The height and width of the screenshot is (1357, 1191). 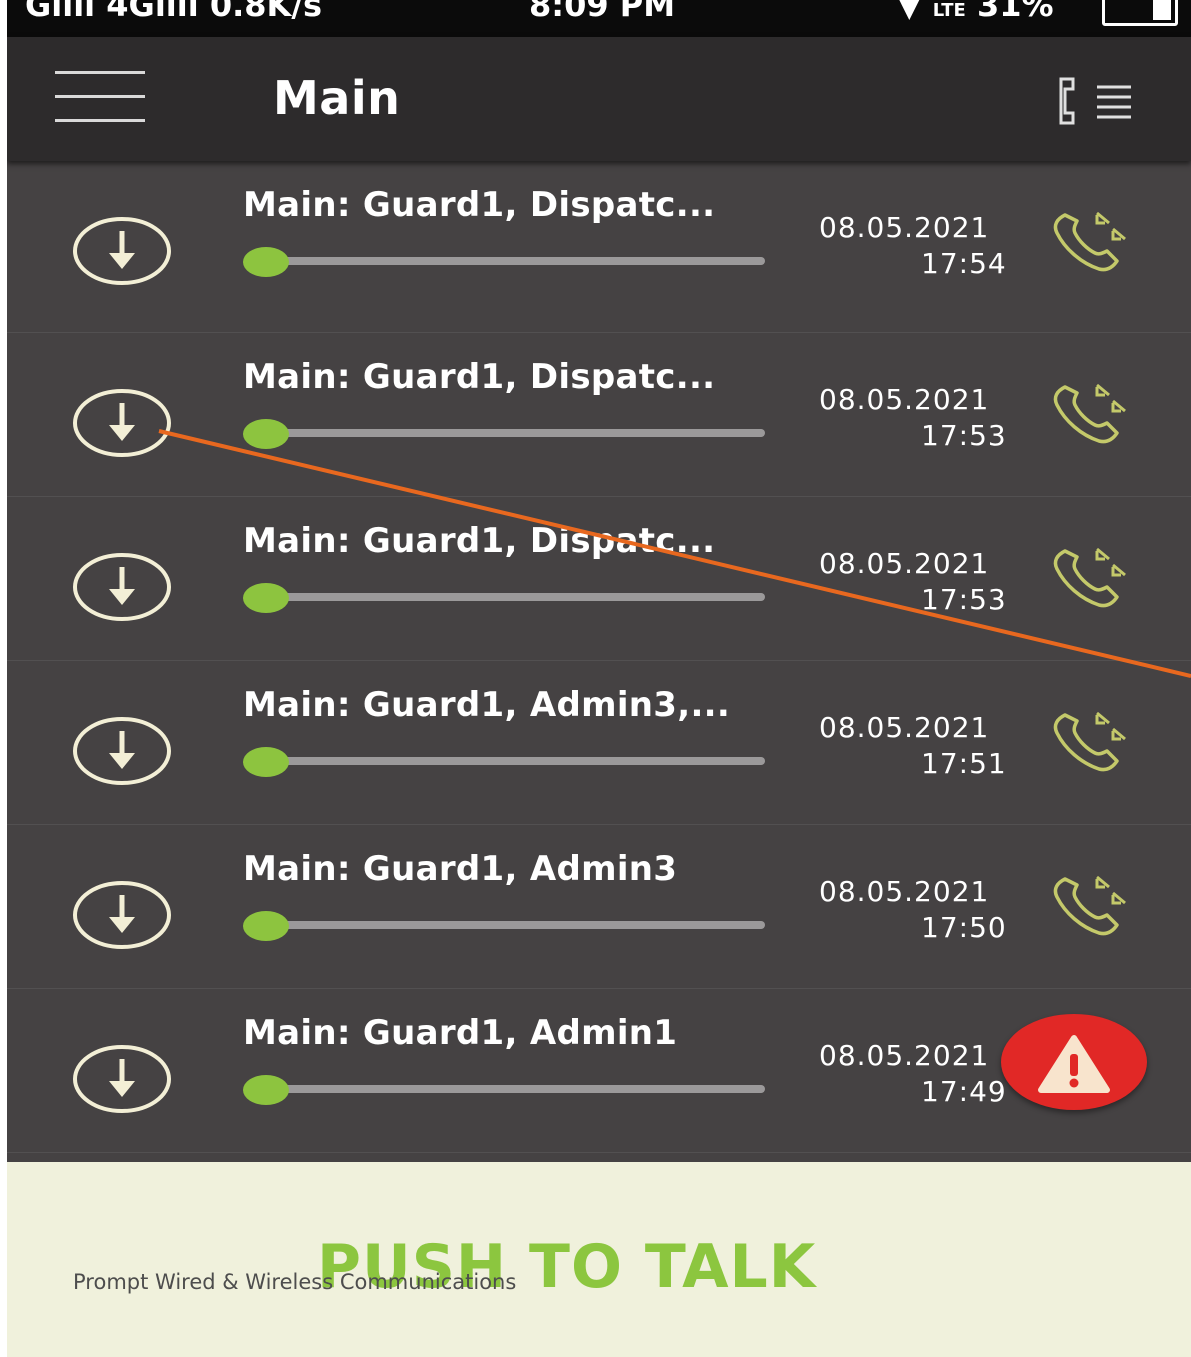 I want to click on call-title: Main: Guard1, Admin1, so click(x=460, y=1033).